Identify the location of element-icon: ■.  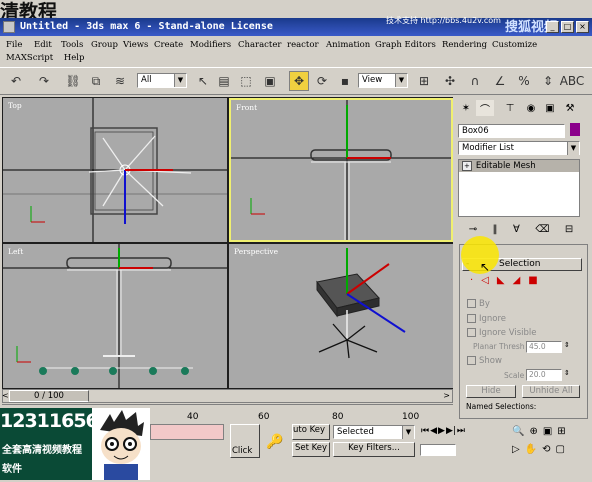
(532, 282).